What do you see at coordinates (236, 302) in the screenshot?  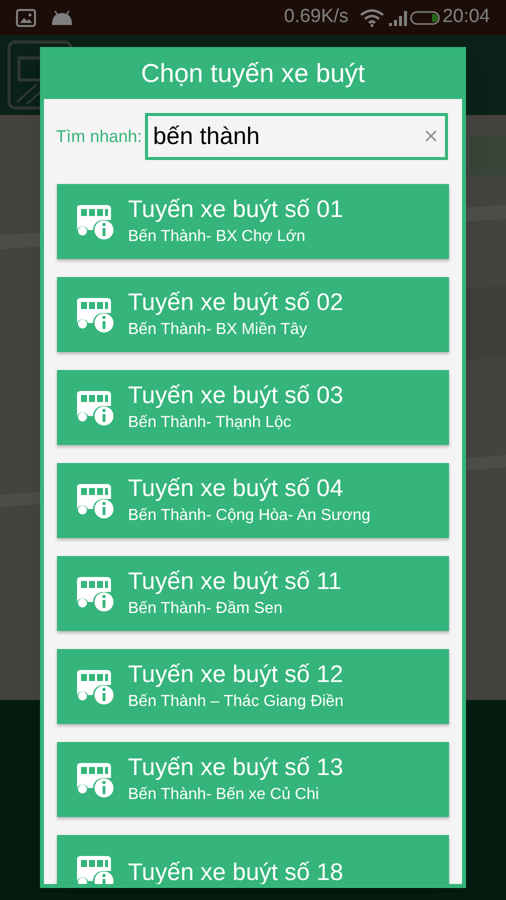 I see `route-name: Tuyến xe buýt số 02` at bounding box center [236, 302].